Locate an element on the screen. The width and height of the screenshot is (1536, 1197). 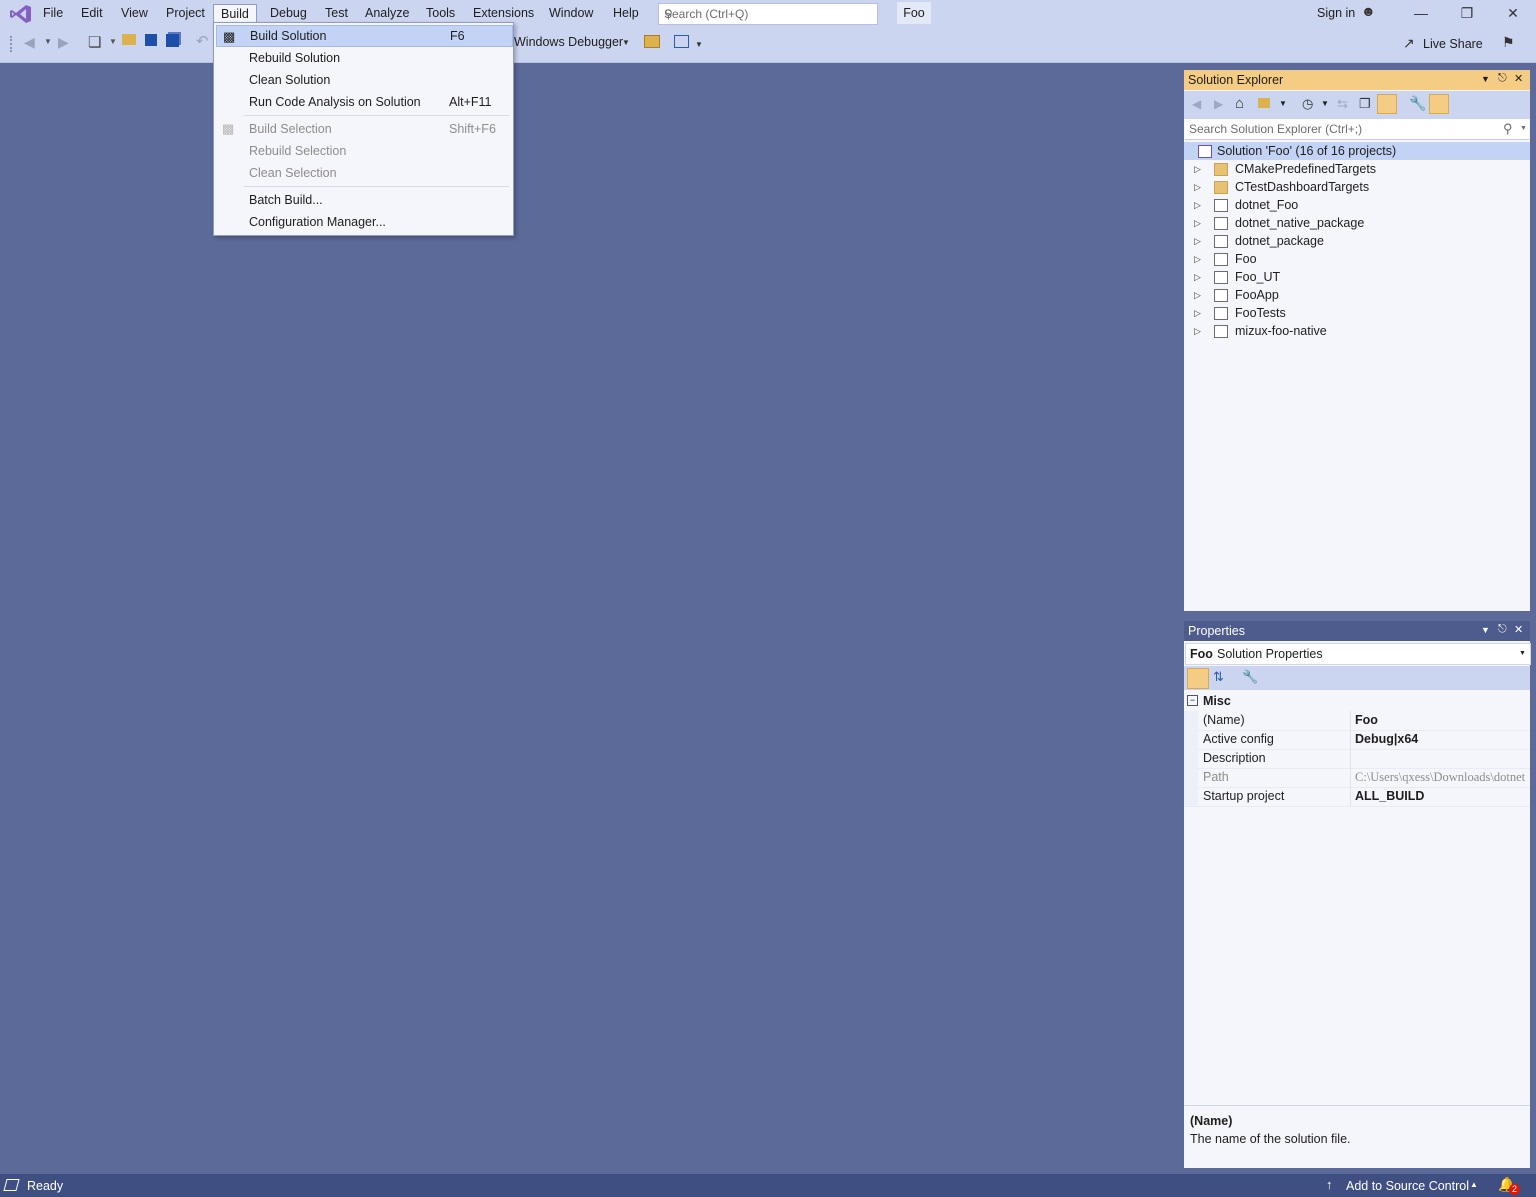
se-search-dropdown-icon: ▼ is located at coordinates (1523, 128).